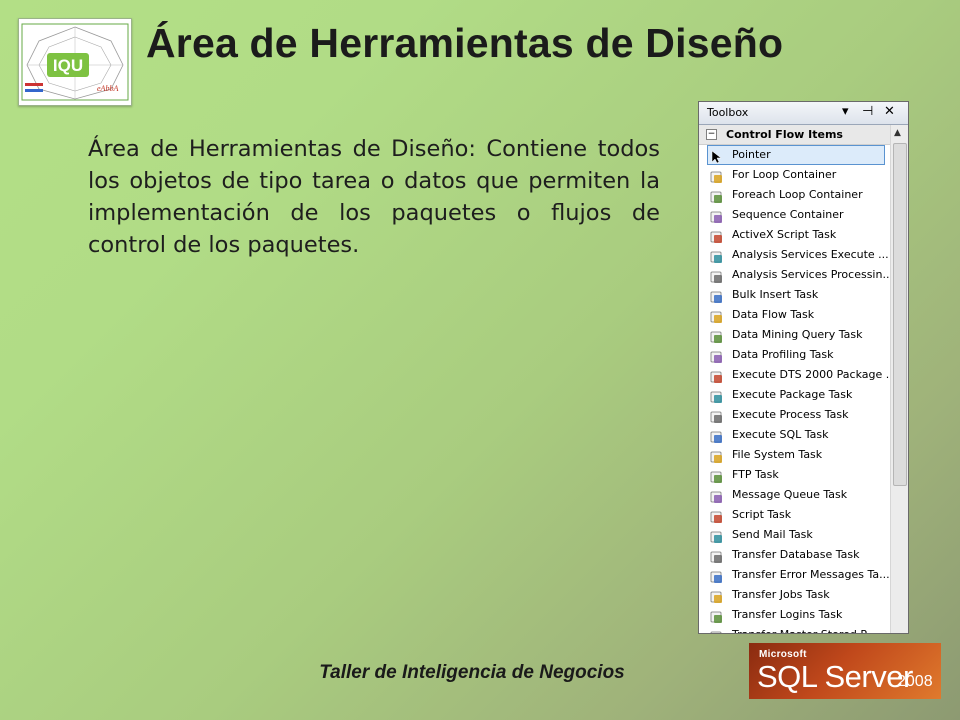  I want to click on toolbox-item: Sequence Container, so click(794, 215).